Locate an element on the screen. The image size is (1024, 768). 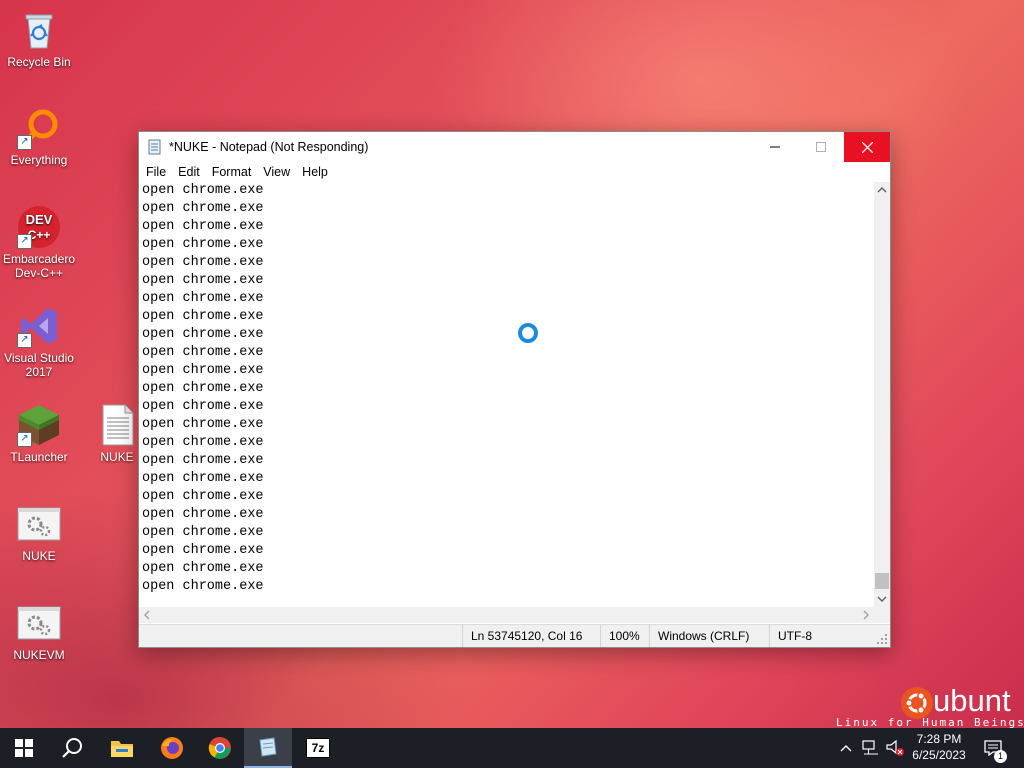
desktop-icon-label: Recycle Bin is located at coordinates (39, 62).